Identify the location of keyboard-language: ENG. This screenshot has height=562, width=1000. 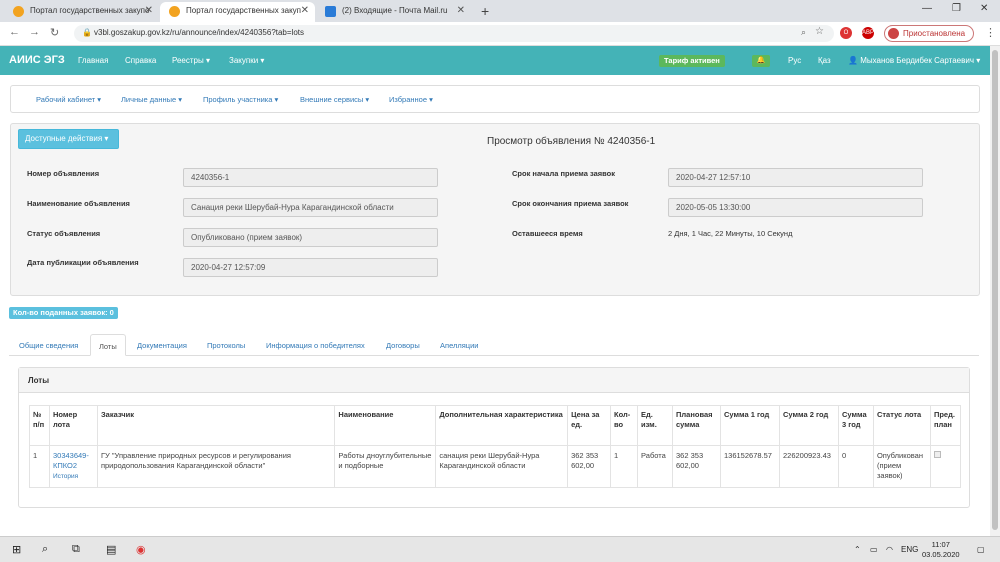
(909, 549).